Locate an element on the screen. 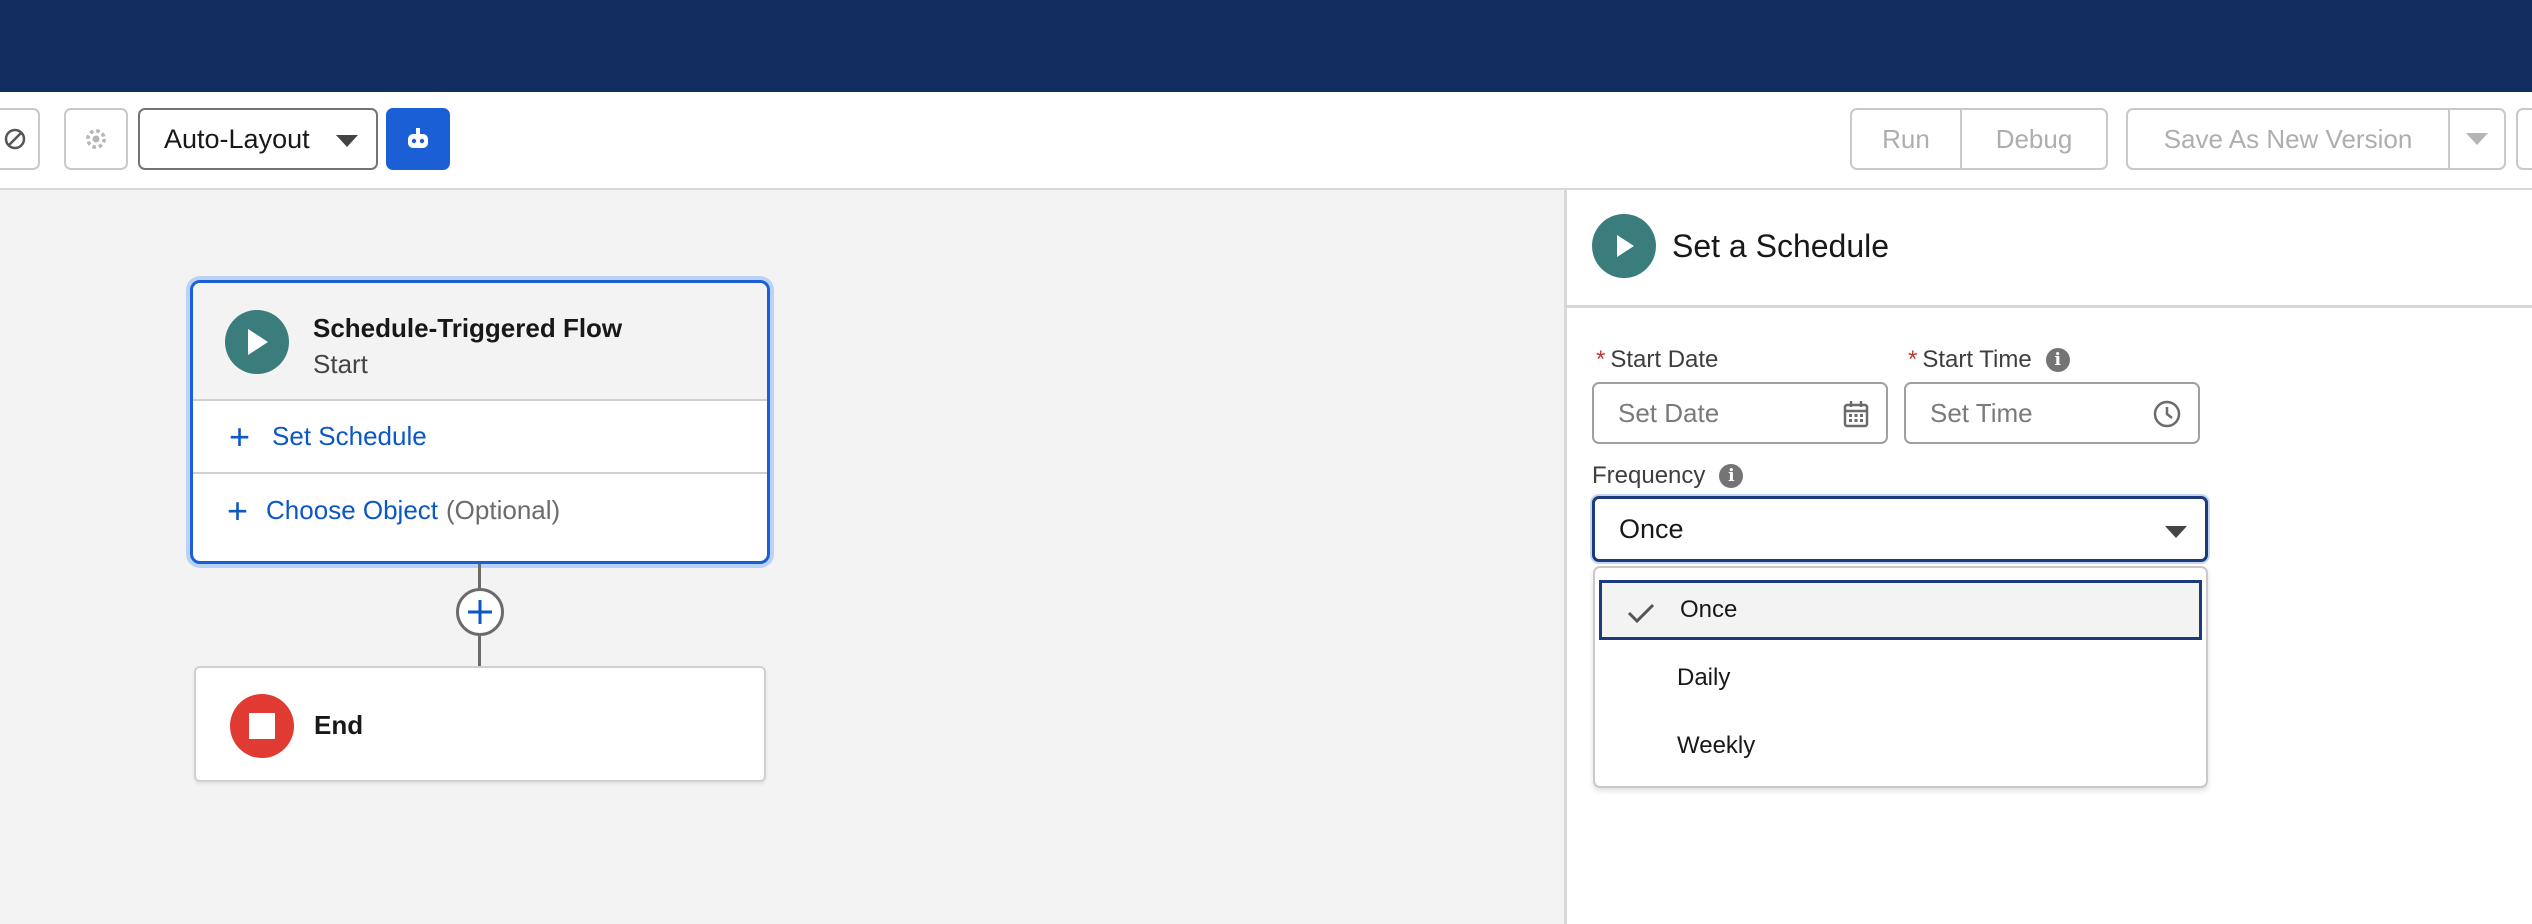  settings-button is located at coordinates (96, 139).